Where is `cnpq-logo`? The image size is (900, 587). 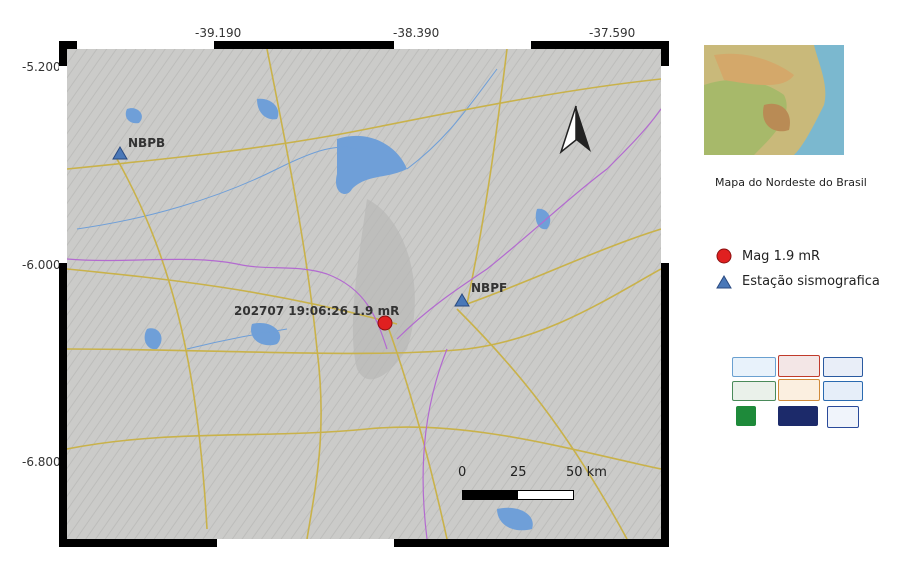 cnpq-logo is located at coordinates (843, 391).